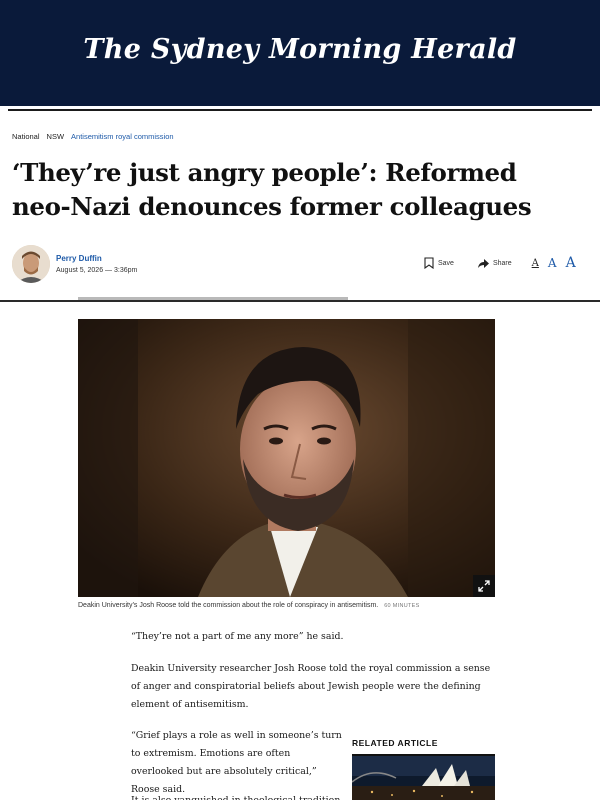  What do you see at coordinates (446, 263) in the screenshot?
I see `save-label: Save` at bounding box center [446, 263].